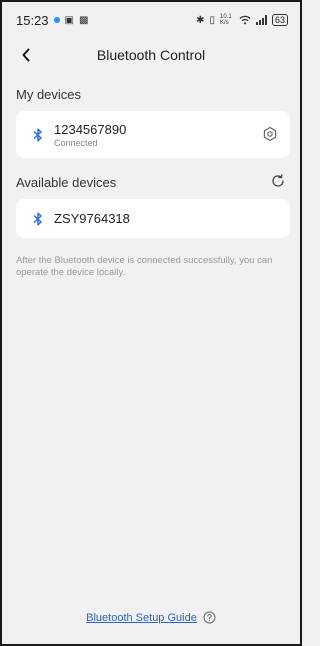 The image size is (320, 646). Describe the element at coordinates (200, 20) in the screenshot. I see `bluetooth-status-icon: ✱` at that location.